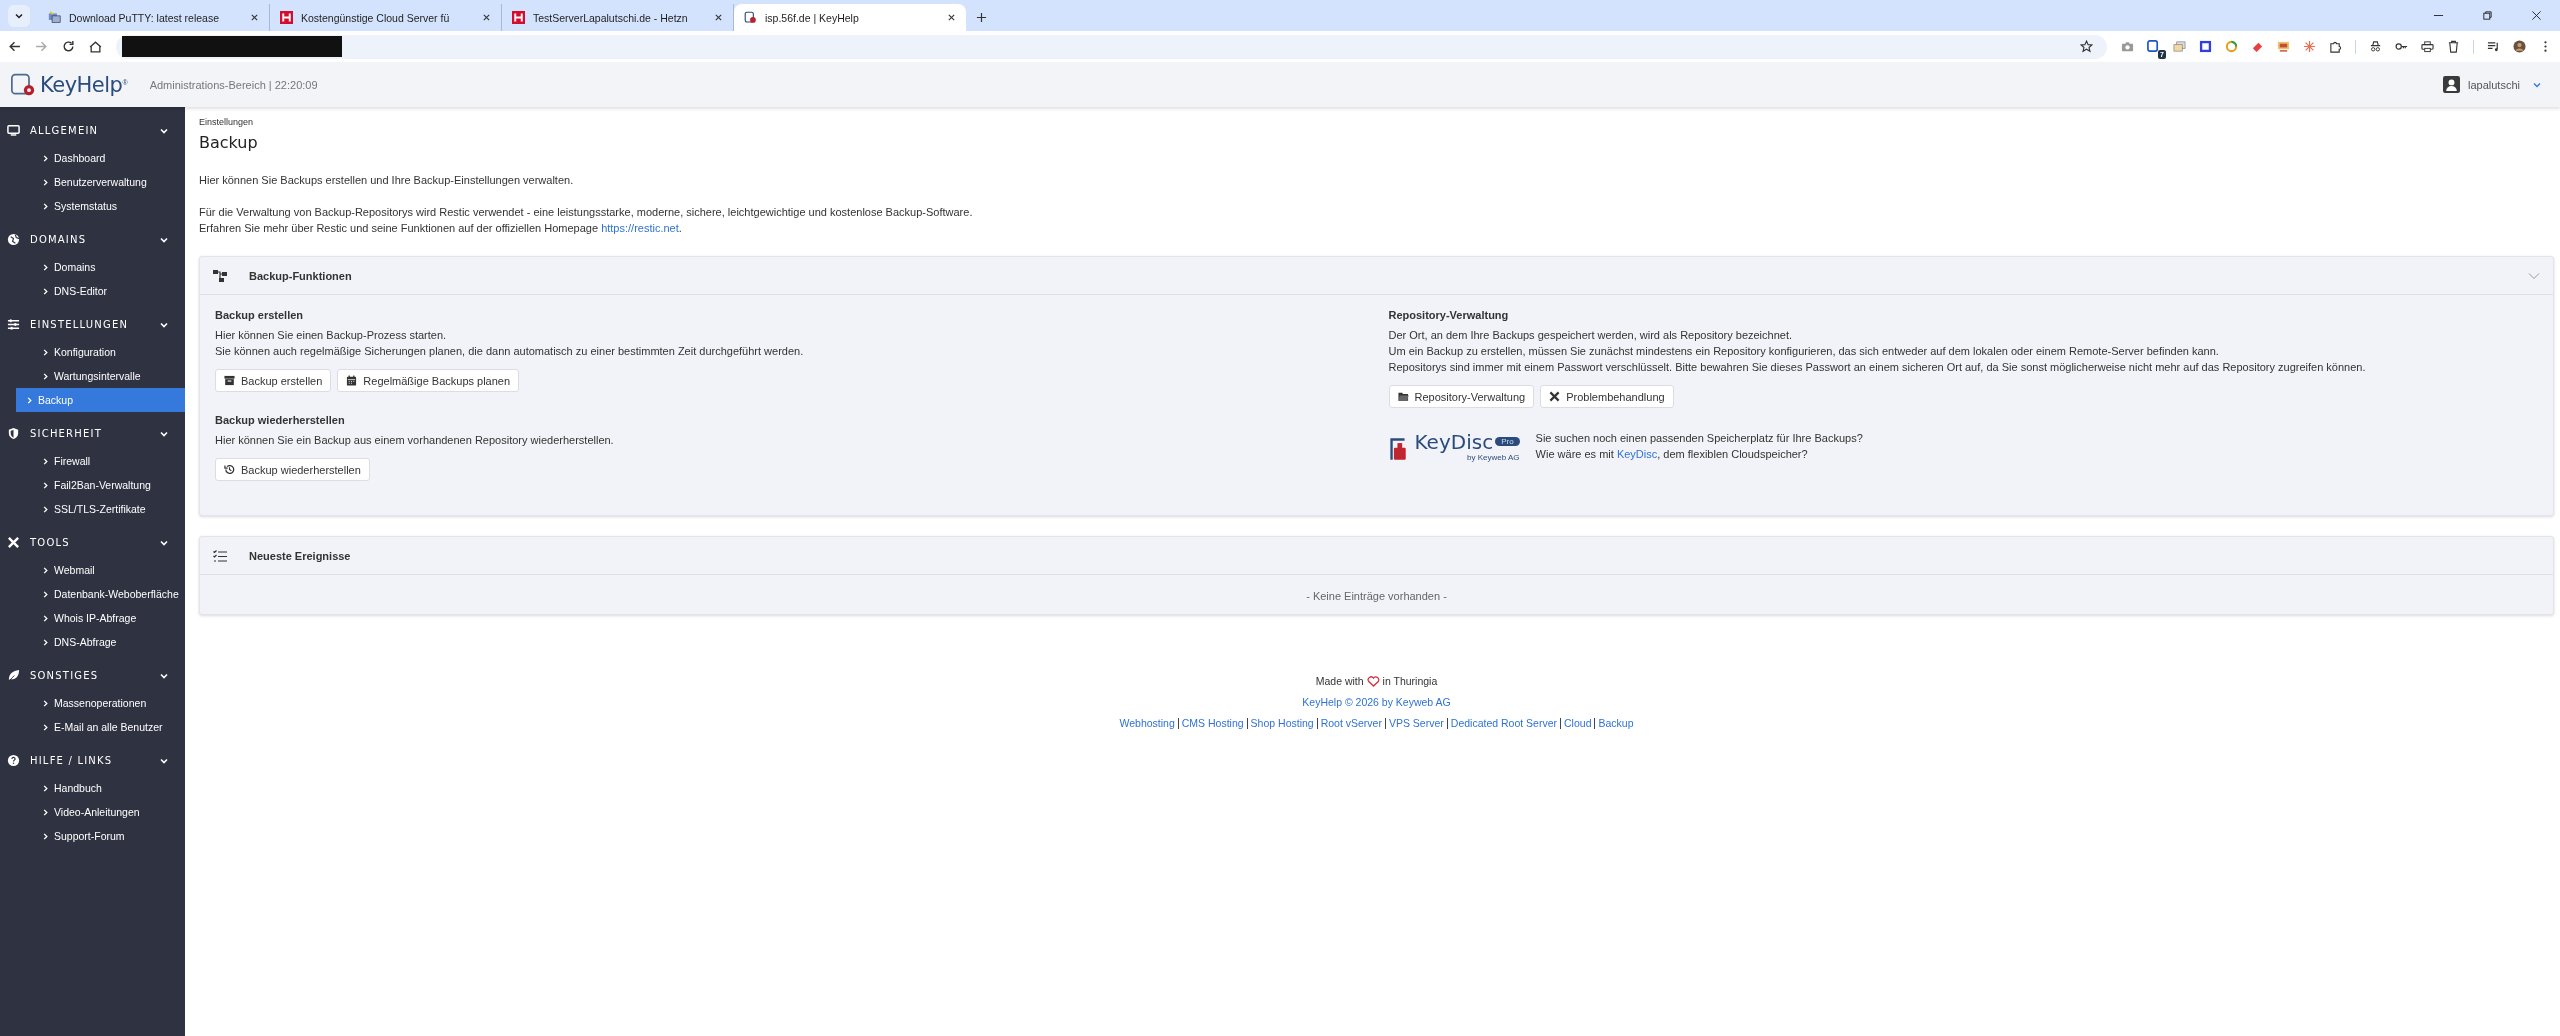 Image resolution: width=2560 pixels, height=1036 pixels. What do you see at coordinates (233, 84) in the screenshot?
I see `header-subtitle: Administrations-Bereich | 22:20:09` at bounding box center [233, 84].